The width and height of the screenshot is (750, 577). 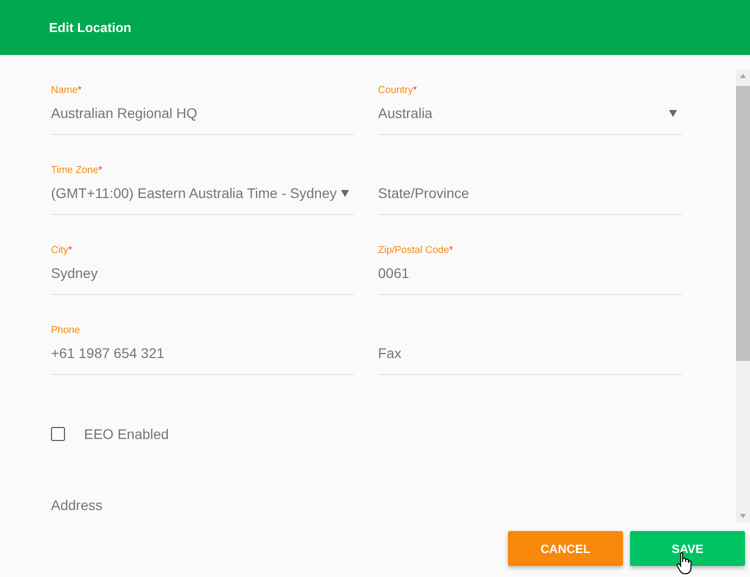 I want to click on field-value: Australia, so click(x=405, y=113).